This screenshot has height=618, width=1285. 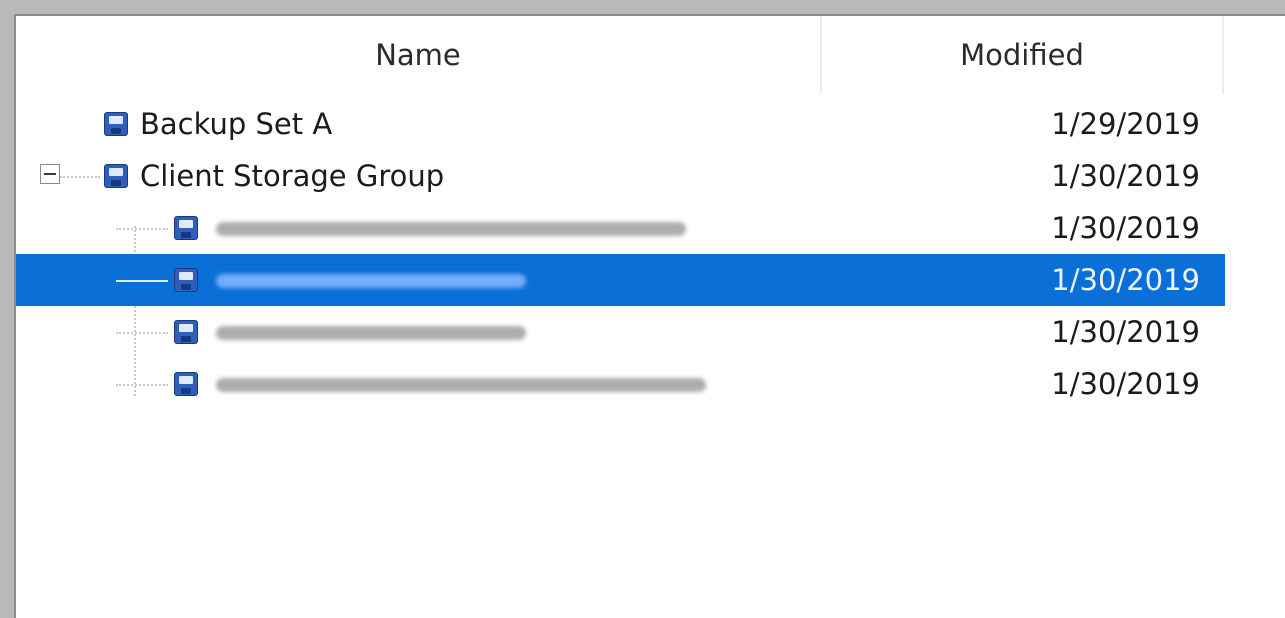 I want to click on row-modified-date: 1/29/2019, so click(x=1125, y=124).